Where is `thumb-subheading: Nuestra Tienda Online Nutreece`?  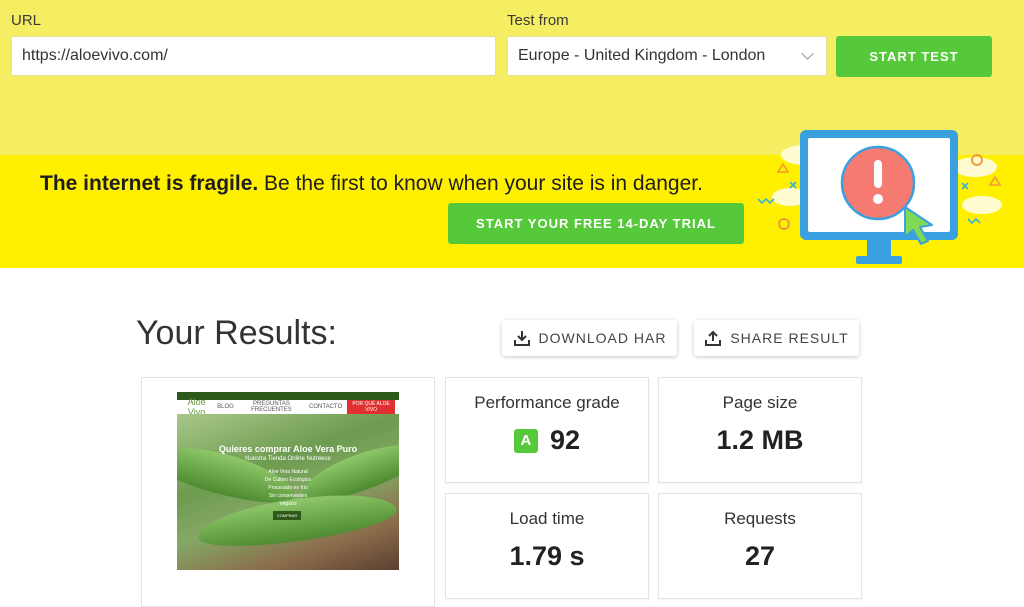 thumb-subheading: Nuestra Tienda Online Nutreece is located at coordinates (288, 459).